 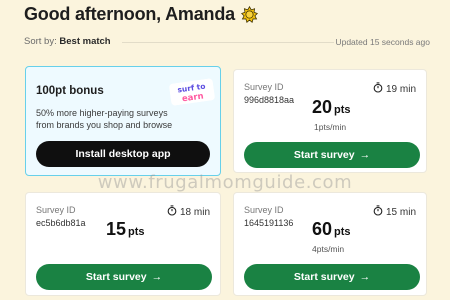 What do you see at coordinates (40, 41) in the screenshot?
I see `sort-label: Sort by:` at bounding box center [40, 41].